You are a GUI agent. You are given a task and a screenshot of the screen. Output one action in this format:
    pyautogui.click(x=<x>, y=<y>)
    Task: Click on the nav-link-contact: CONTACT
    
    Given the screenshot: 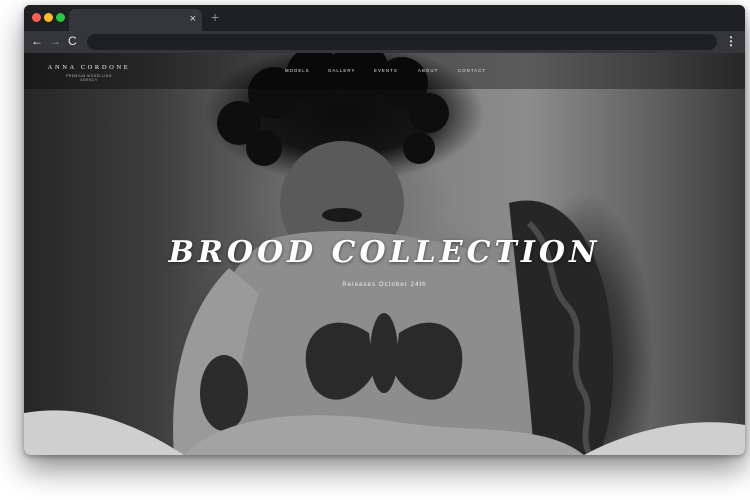 What is the action you would take?
    pyautogui.click(x=472, y=71)
    